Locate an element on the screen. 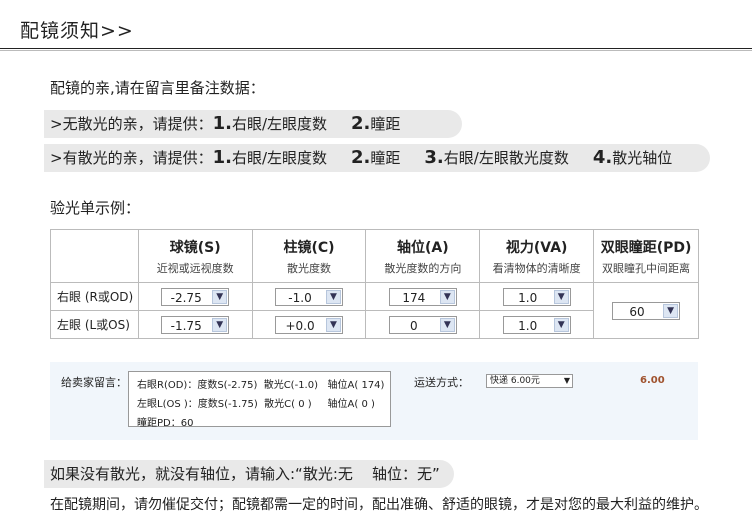 Image resolution: width=752 pixels, height=524 pixels. shipping-price: 6.00 is located at coordinates (652, 380).